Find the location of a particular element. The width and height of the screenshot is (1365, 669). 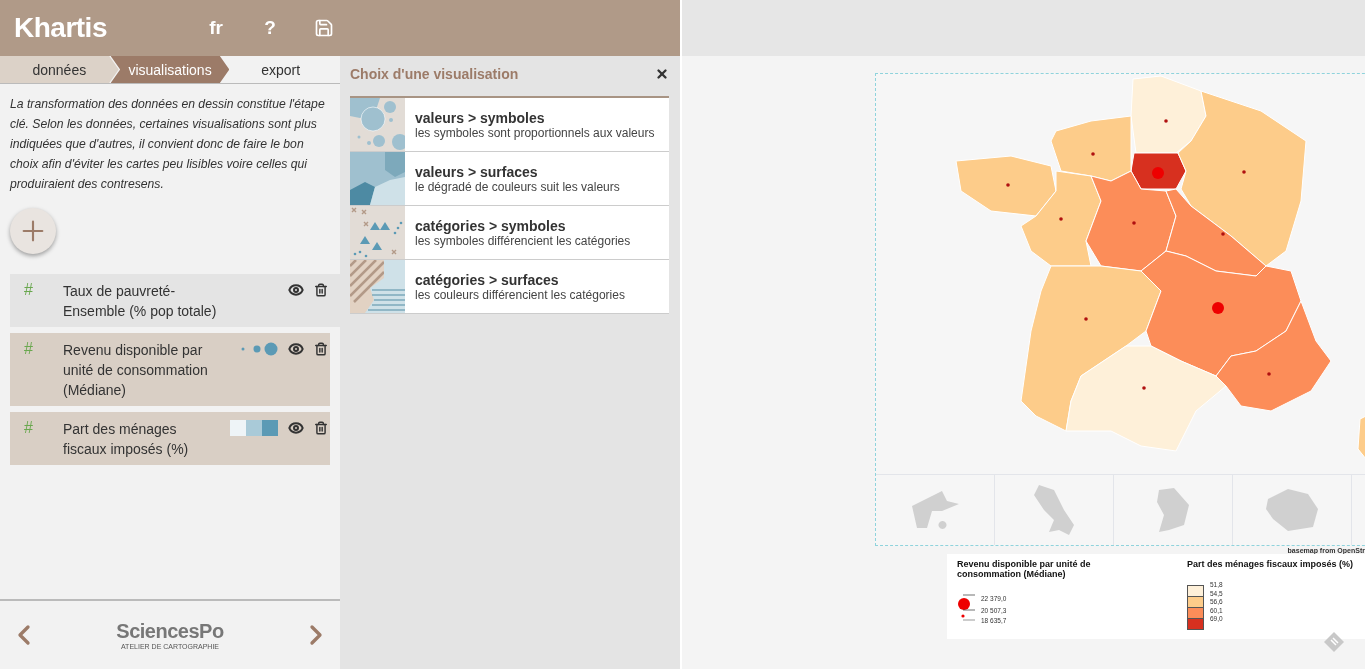

close-button is located at coordinates (662, 74).